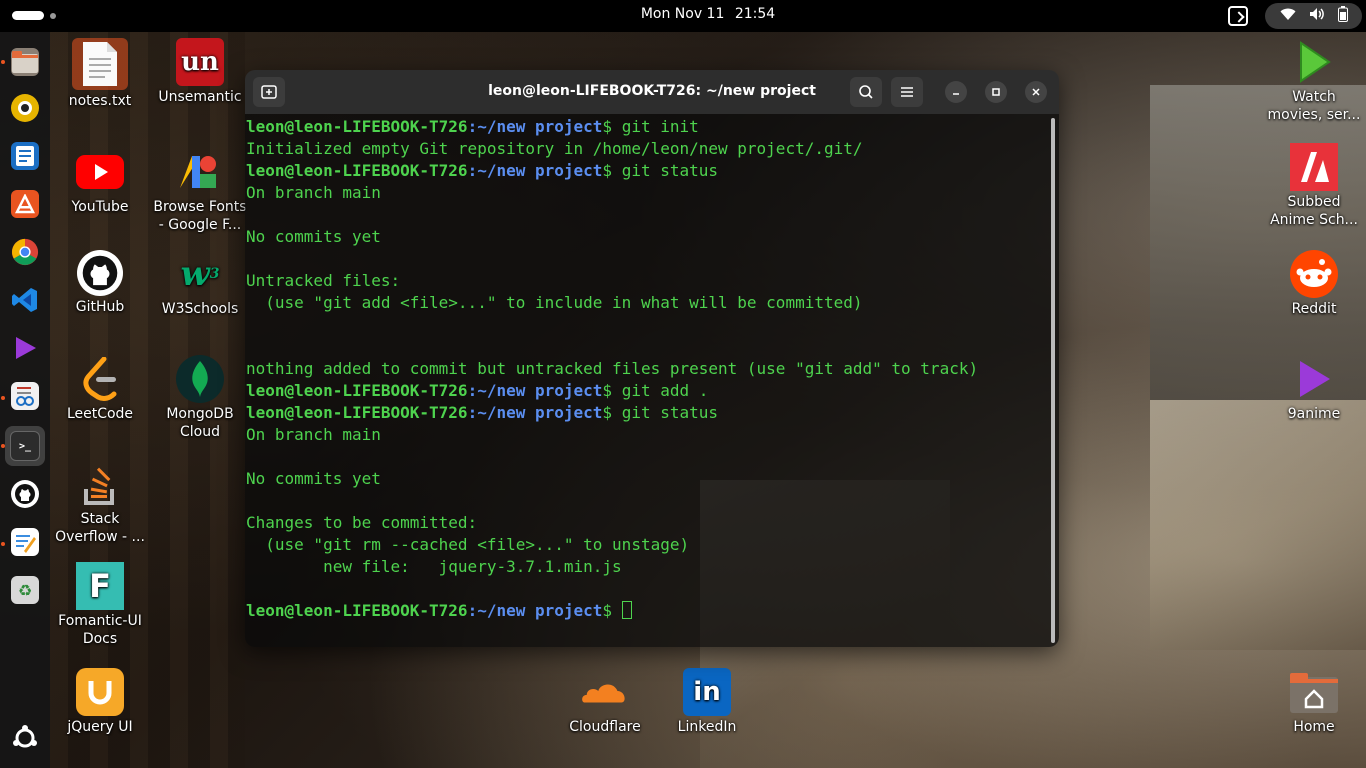 The width and height of the screenshot is (1366, 768). What do you see at coordinates (25, 348) in the screenshot?
I see `dock-item-9anime` at bounding box center [25, 348].